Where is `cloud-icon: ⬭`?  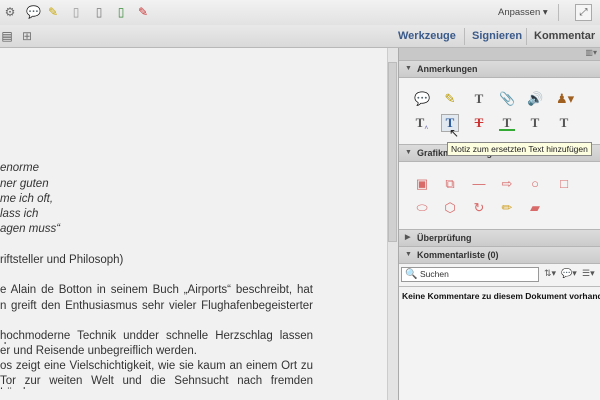 cloud-icon: ⬭ is located at coordinates (422, 208).